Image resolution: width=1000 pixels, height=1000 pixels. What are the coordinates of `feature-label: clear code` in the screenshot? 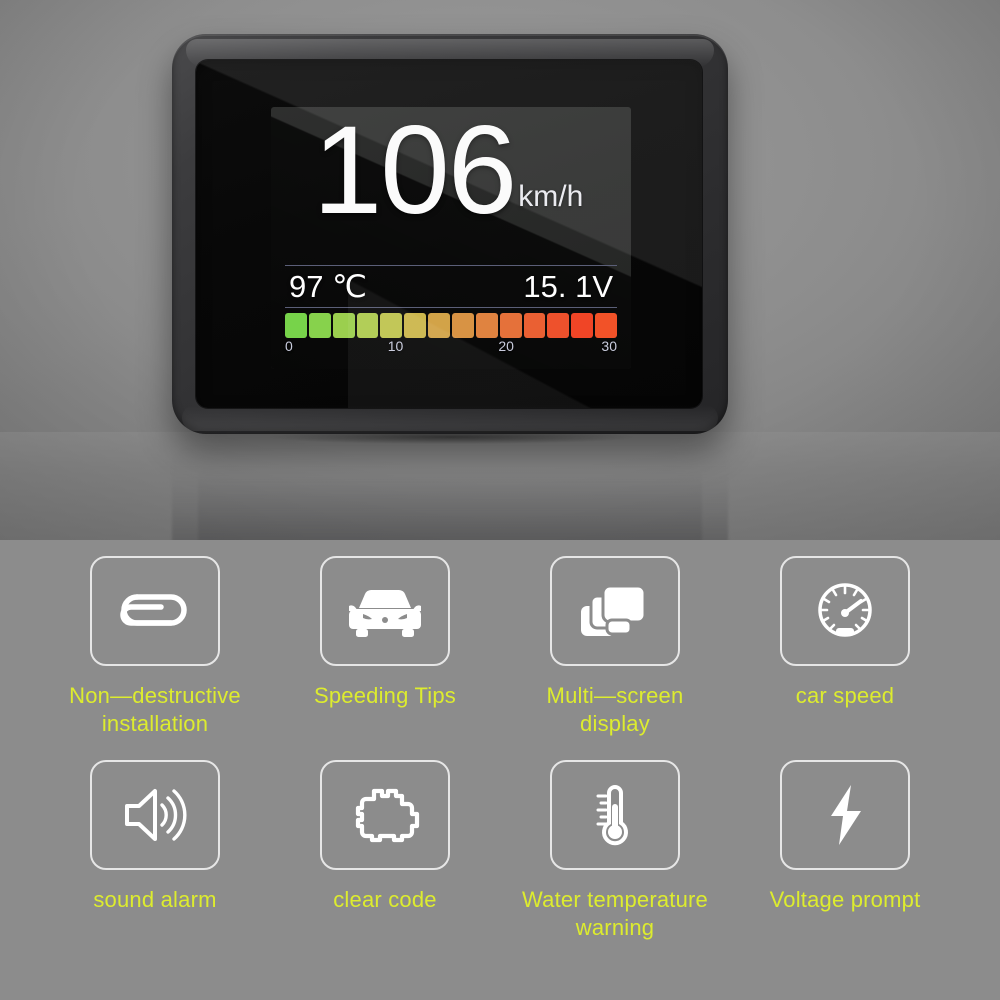 It's located at (385, 900).